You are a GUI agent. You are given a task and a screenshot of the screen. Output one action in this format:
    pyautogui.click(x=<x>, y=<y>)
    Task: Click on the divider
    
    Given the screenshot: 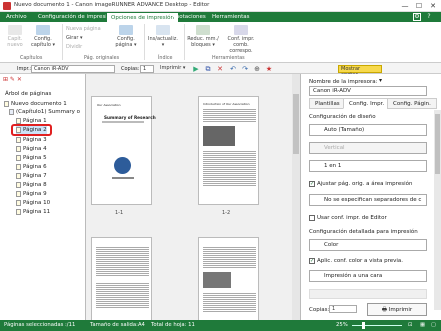 What is the action you would take?
    pyautogui.click(x=184, y=42)
    